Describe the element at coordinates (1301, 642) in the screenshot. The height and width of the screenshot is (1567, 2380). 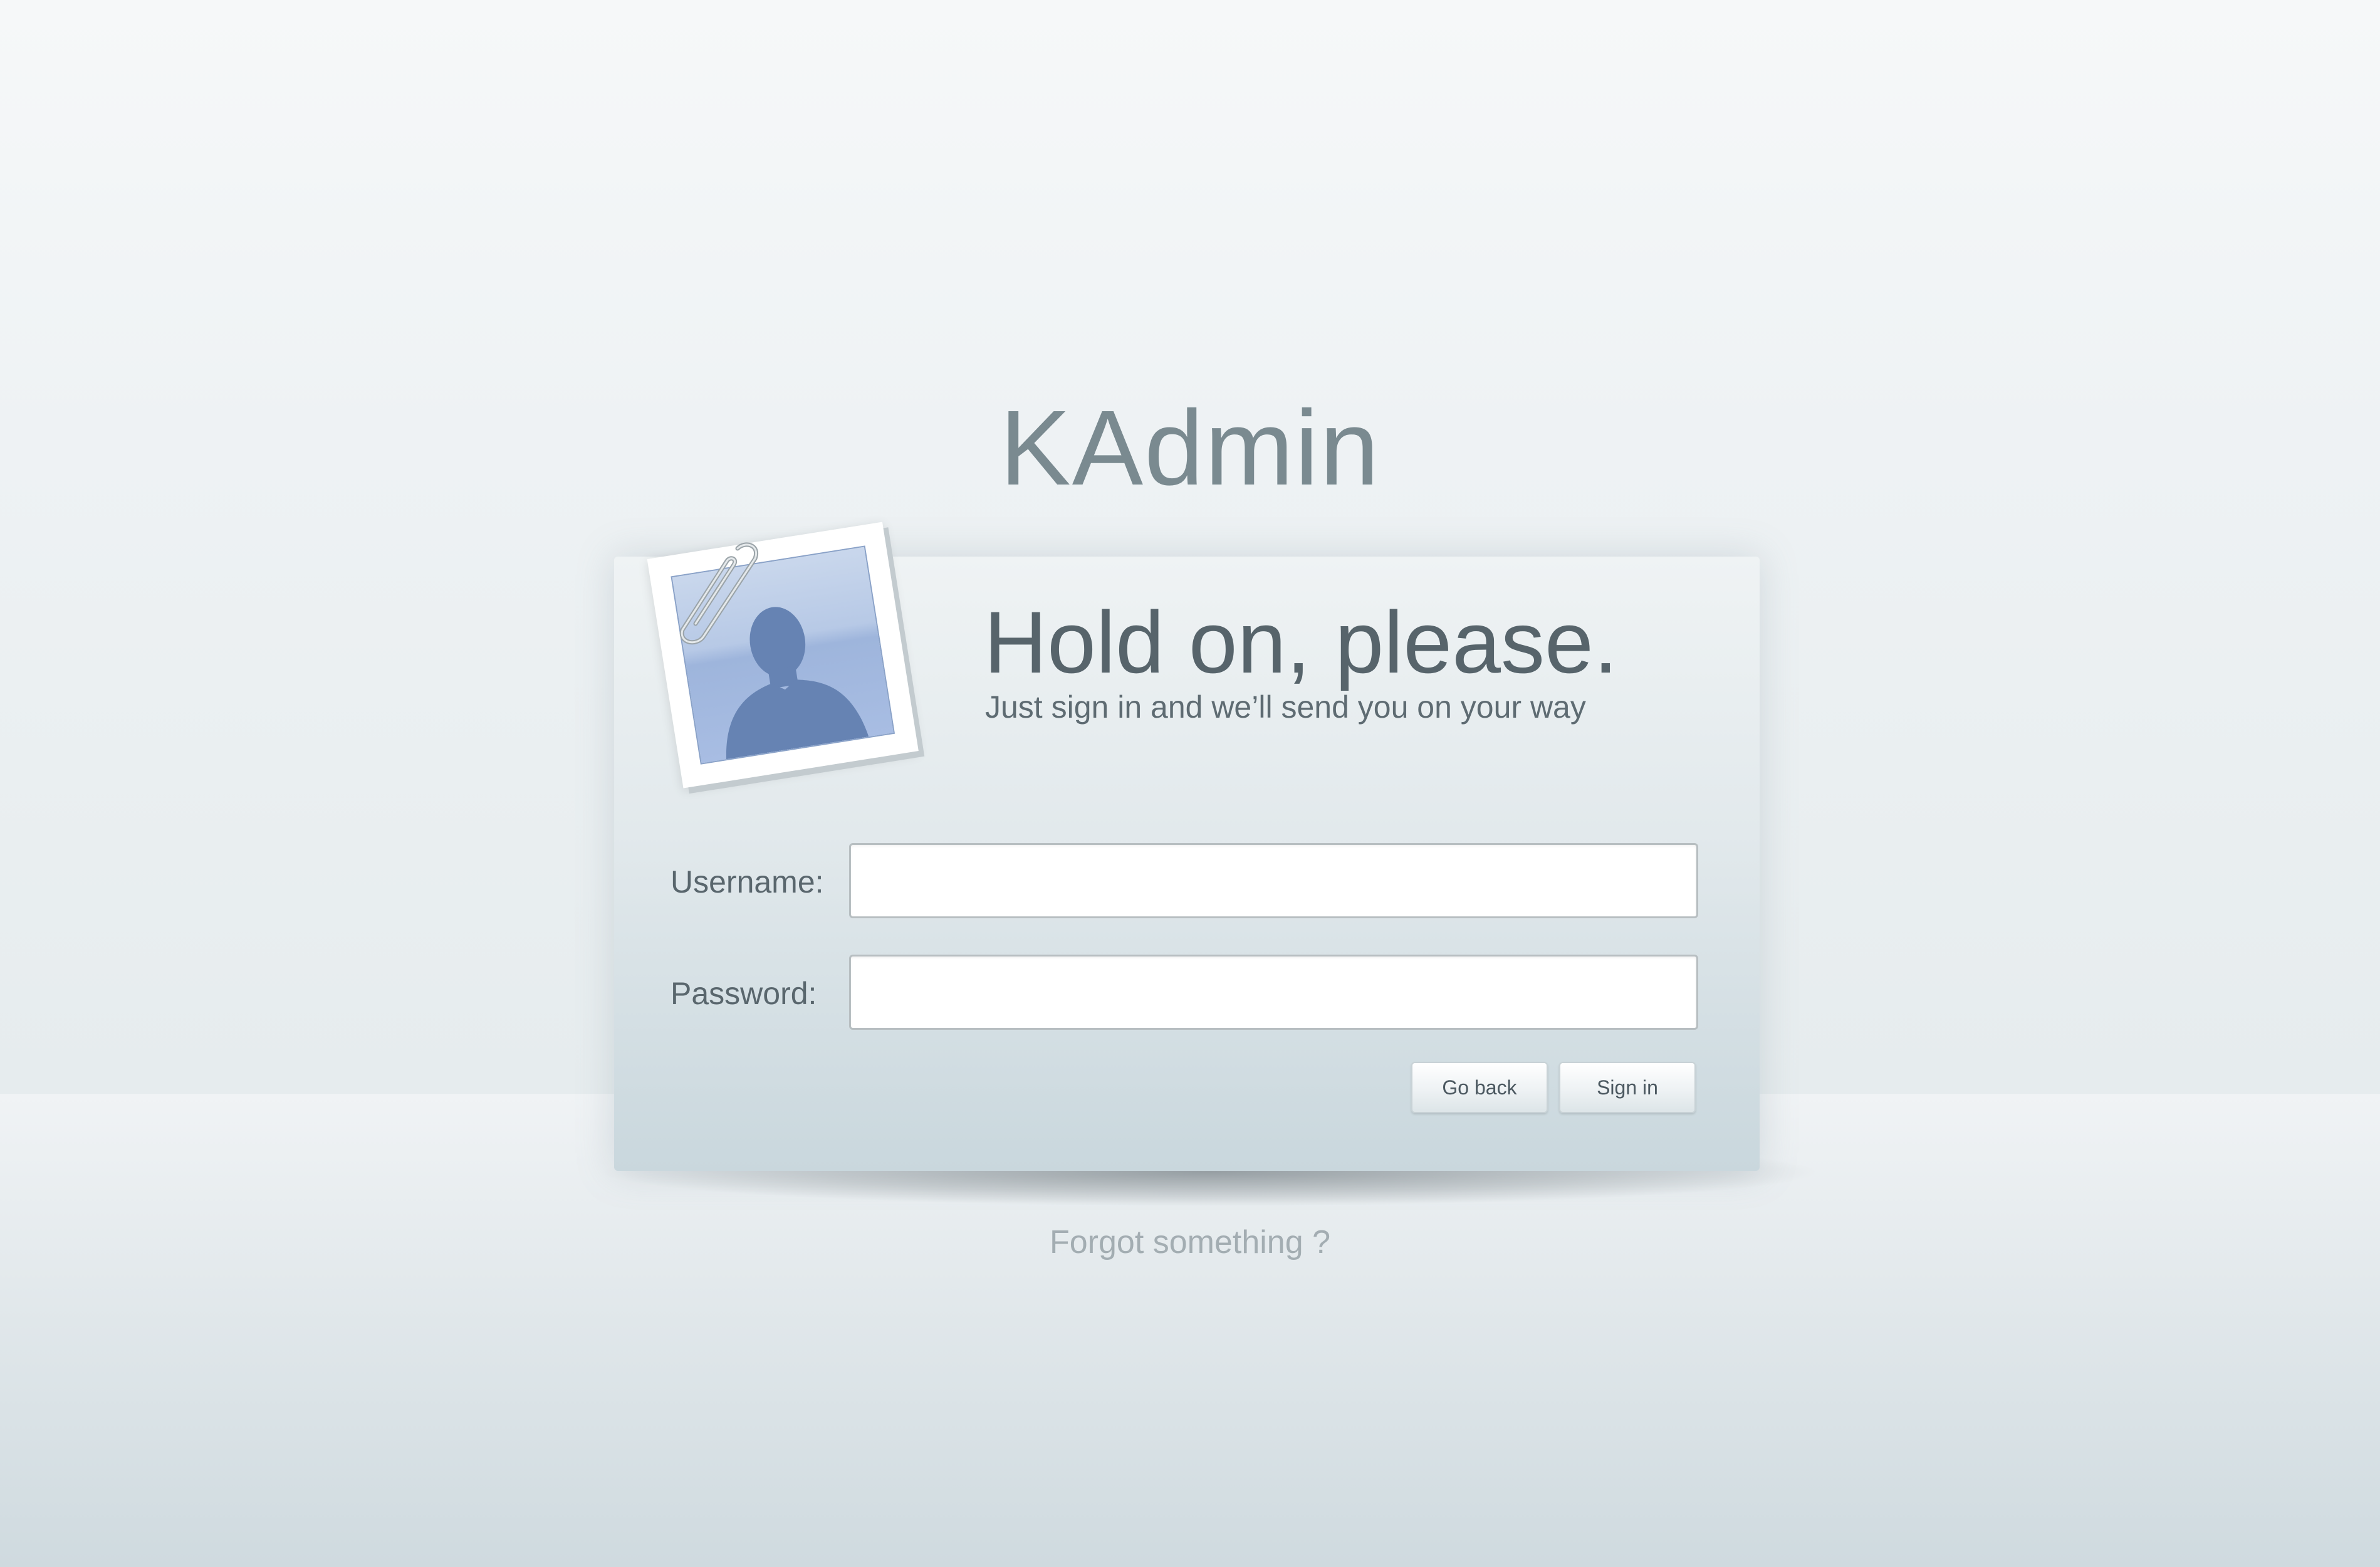
I see `hero-heading: Hold on, please.` at that location.